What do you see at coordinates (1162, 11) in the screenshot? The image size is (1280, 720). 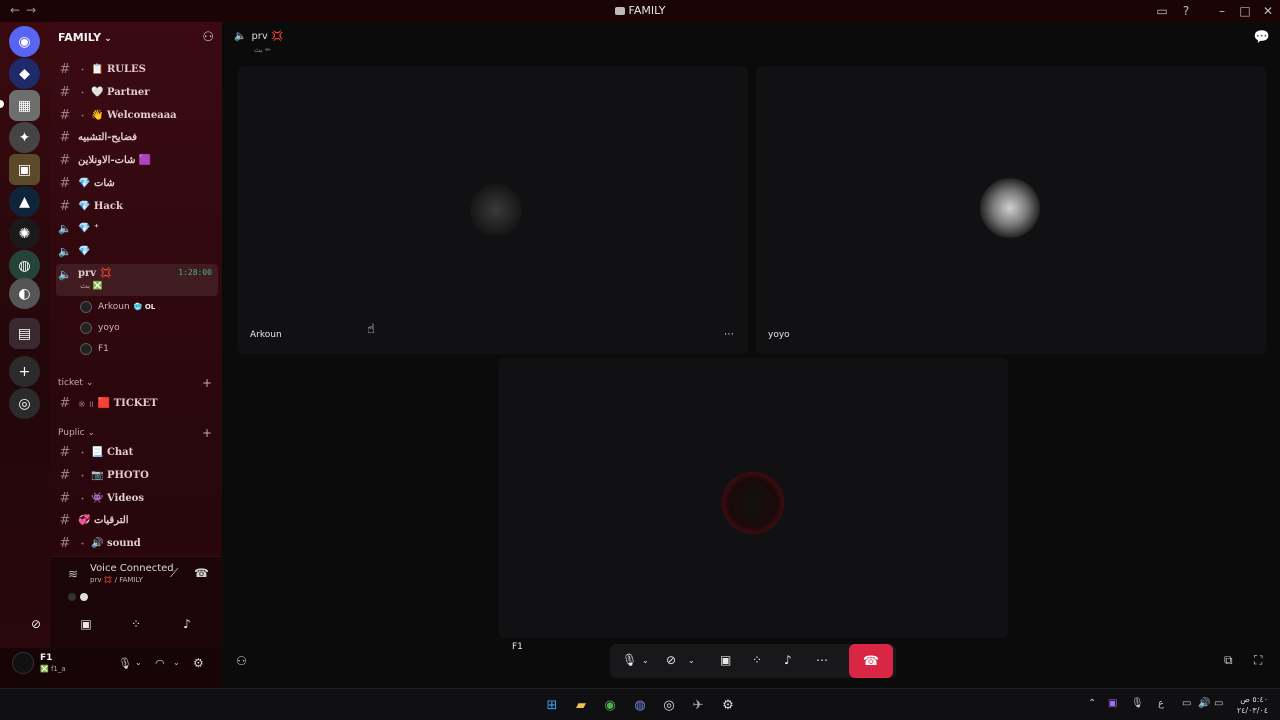 I see `inbox-icon: ▭` at bounding box center [1162, 11].